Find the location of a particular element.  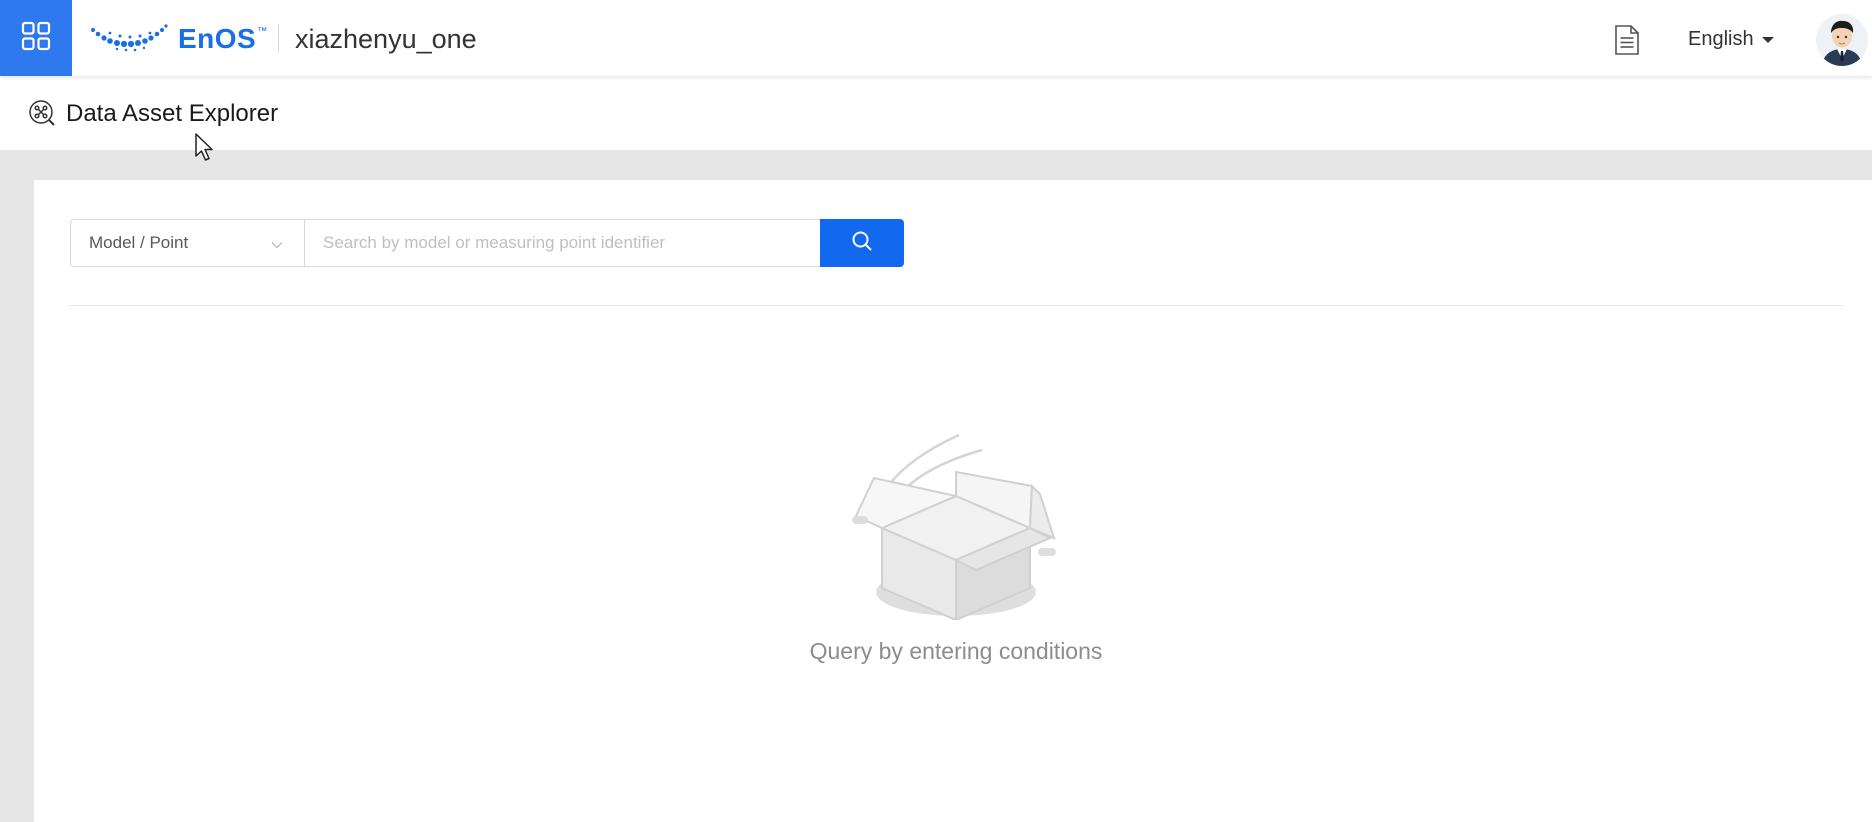

empty-state-message: Query by entering conditions is located at coordinates (956, 651).